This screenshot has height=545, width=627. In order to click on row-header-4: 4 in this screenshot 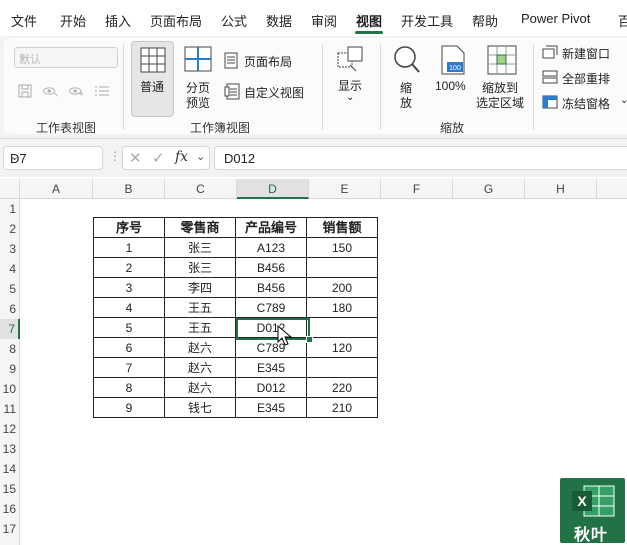, I will do `click(10, 269)`.